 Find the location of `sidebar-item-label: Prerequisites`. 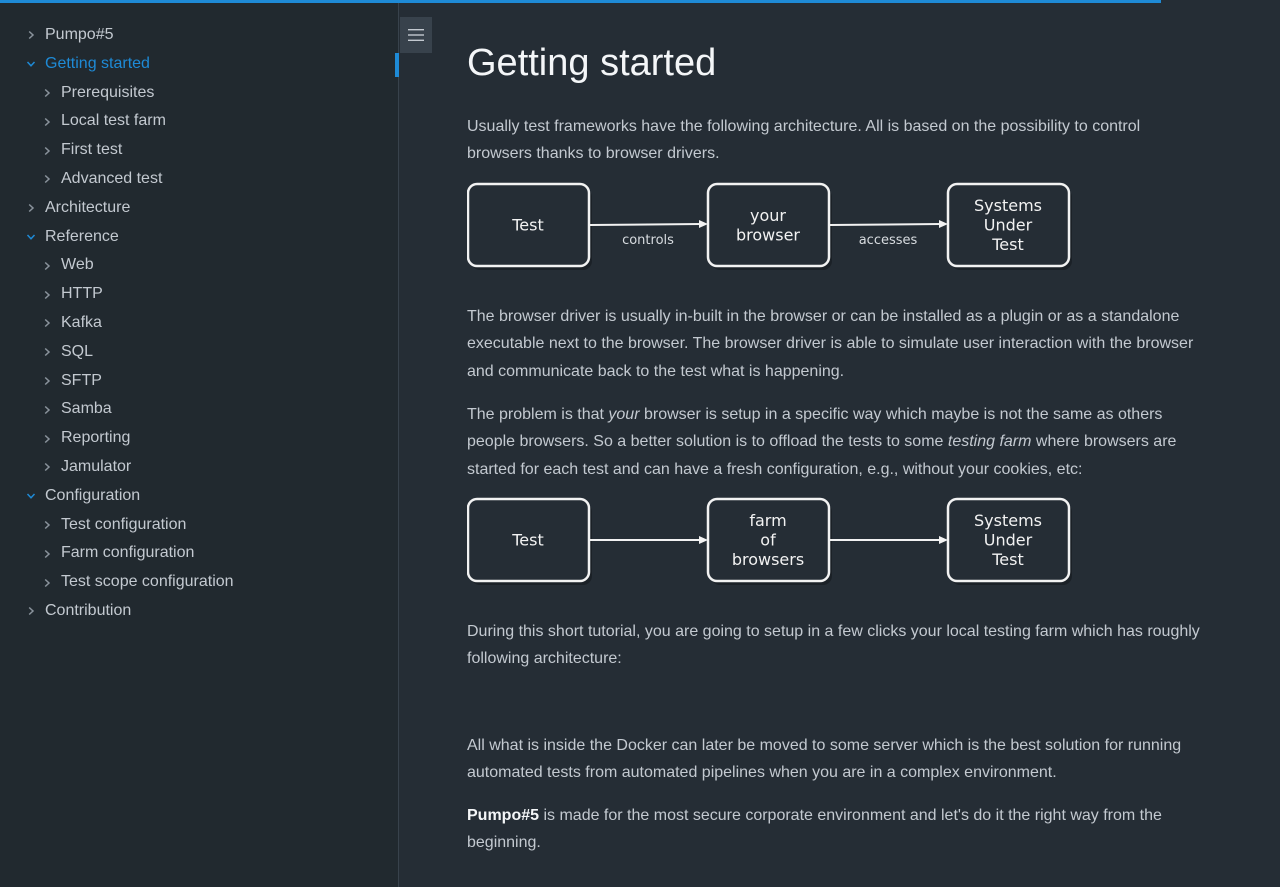

sidebar-item-label: Prerequisites is located at coordinates (108, 92).